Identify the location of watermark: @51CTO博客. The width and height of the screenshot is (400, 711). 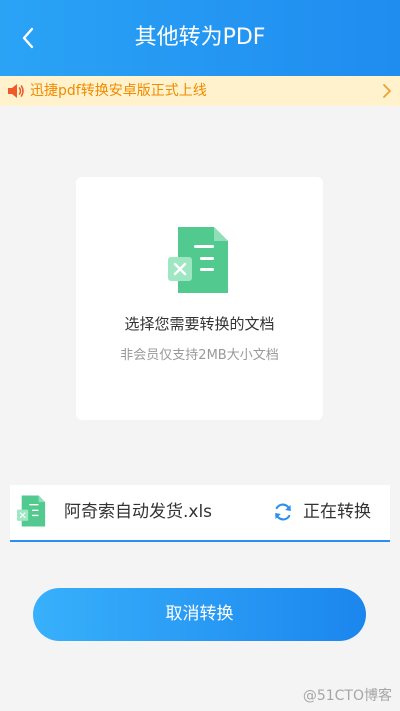
(347, 696).